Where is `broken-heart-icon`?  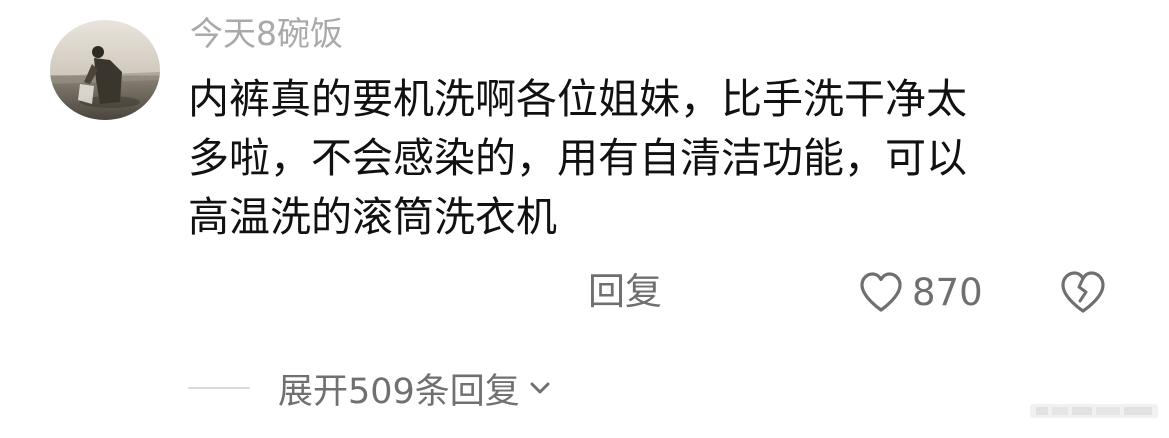
broken-heart-icon is located at coordinates (1083, 292).